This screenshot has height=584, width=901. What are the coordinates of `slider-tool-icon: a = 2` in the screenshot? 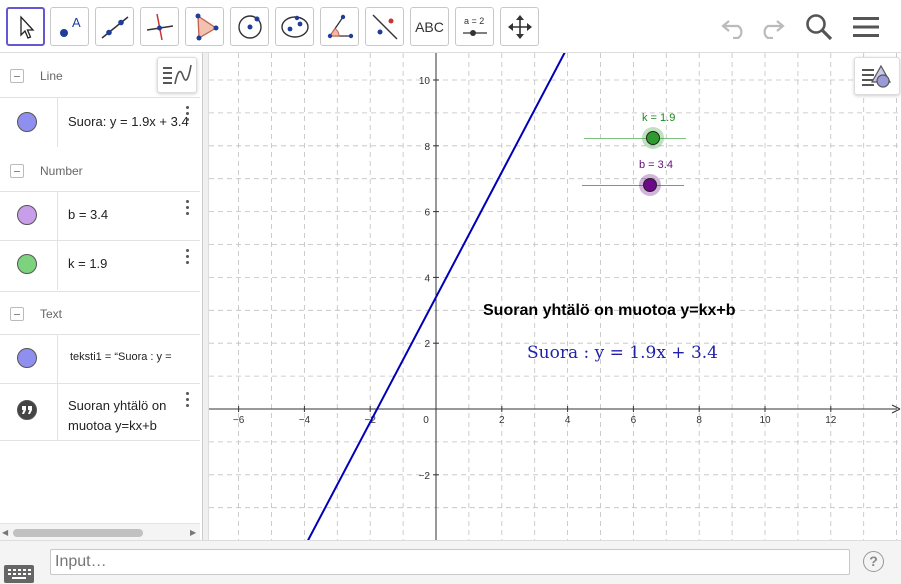 It's located at (474, 26).